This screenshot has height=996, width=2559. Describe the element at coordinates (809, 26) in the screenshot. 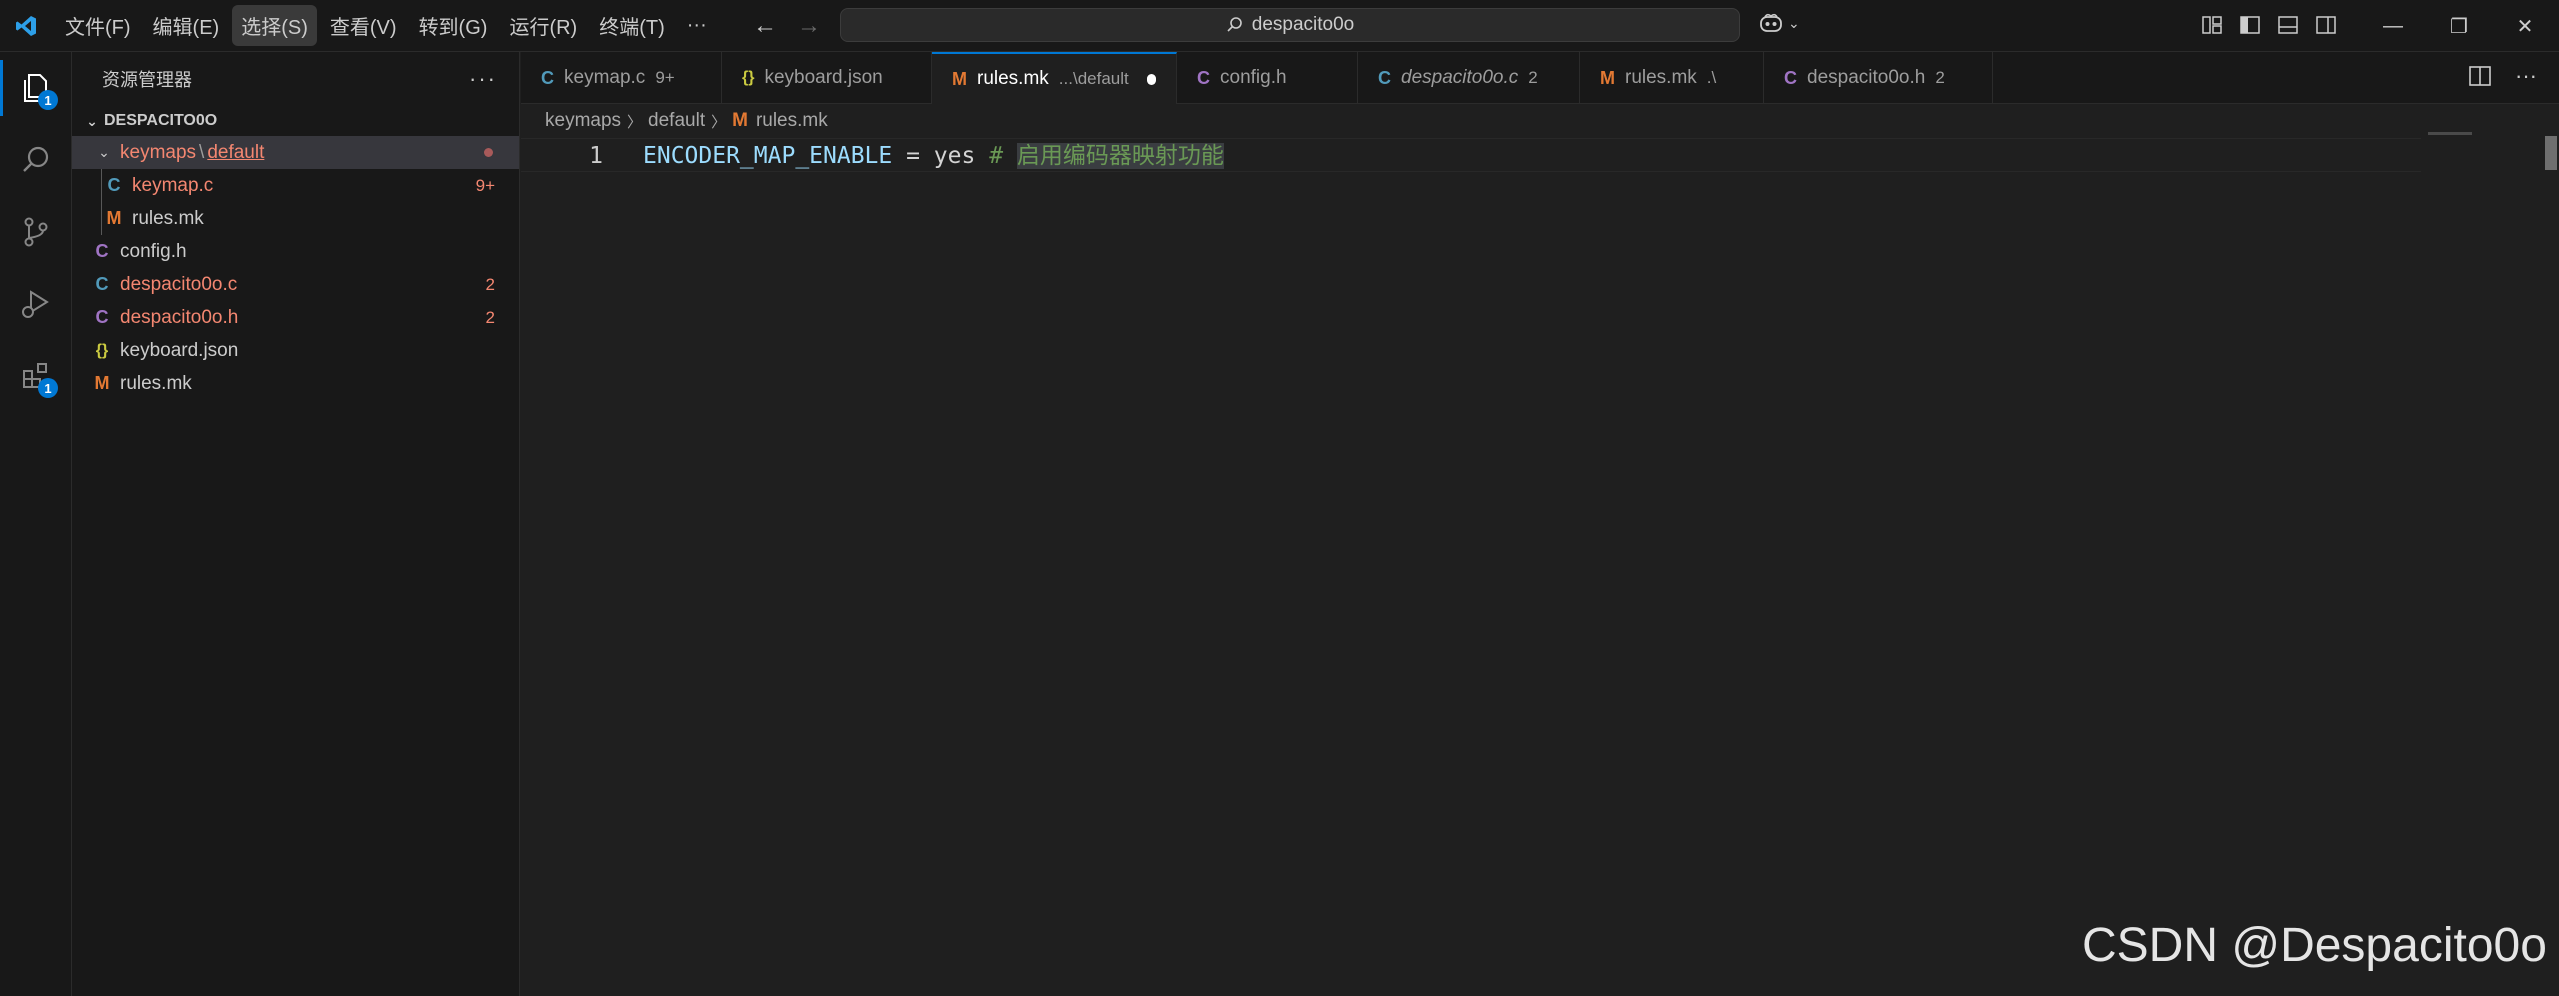

I see `arrow-right-icon: →` at that location.